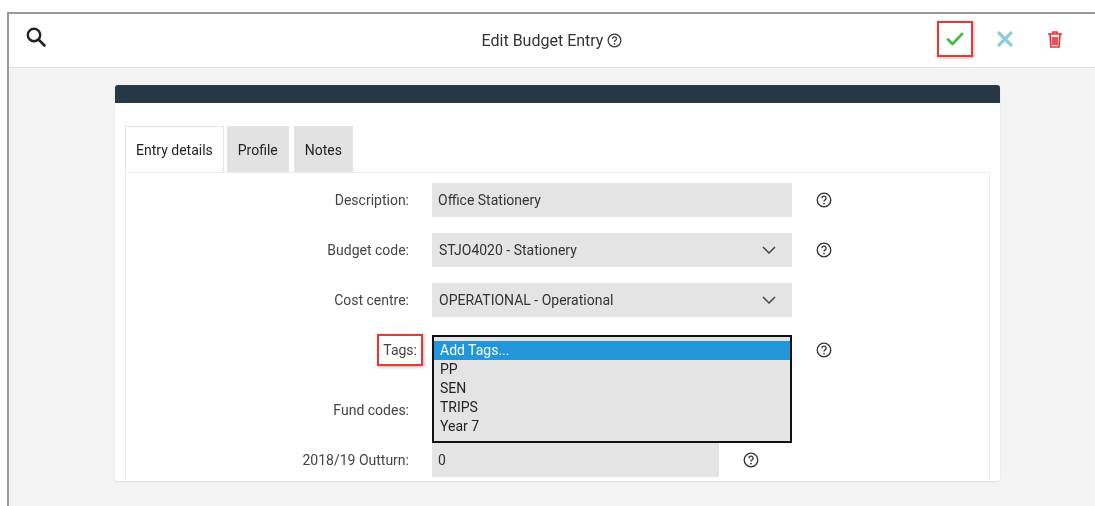 This screenshot has height=506, width=1095. What do you see at coordinates (36, 36) in the screenshot?
I see `search-icon` at bounding box center [36, 36].